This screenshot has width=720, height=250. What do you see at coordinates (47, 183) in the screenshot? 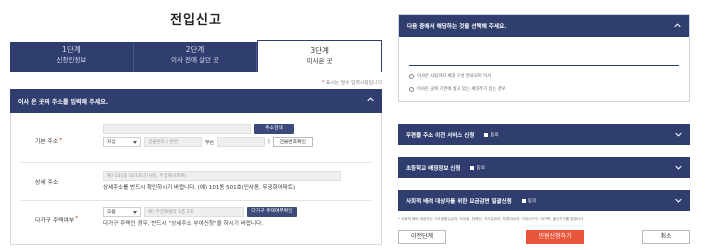
I see `detail-address-label: 상세 주소` at bounding box center [47, 183].